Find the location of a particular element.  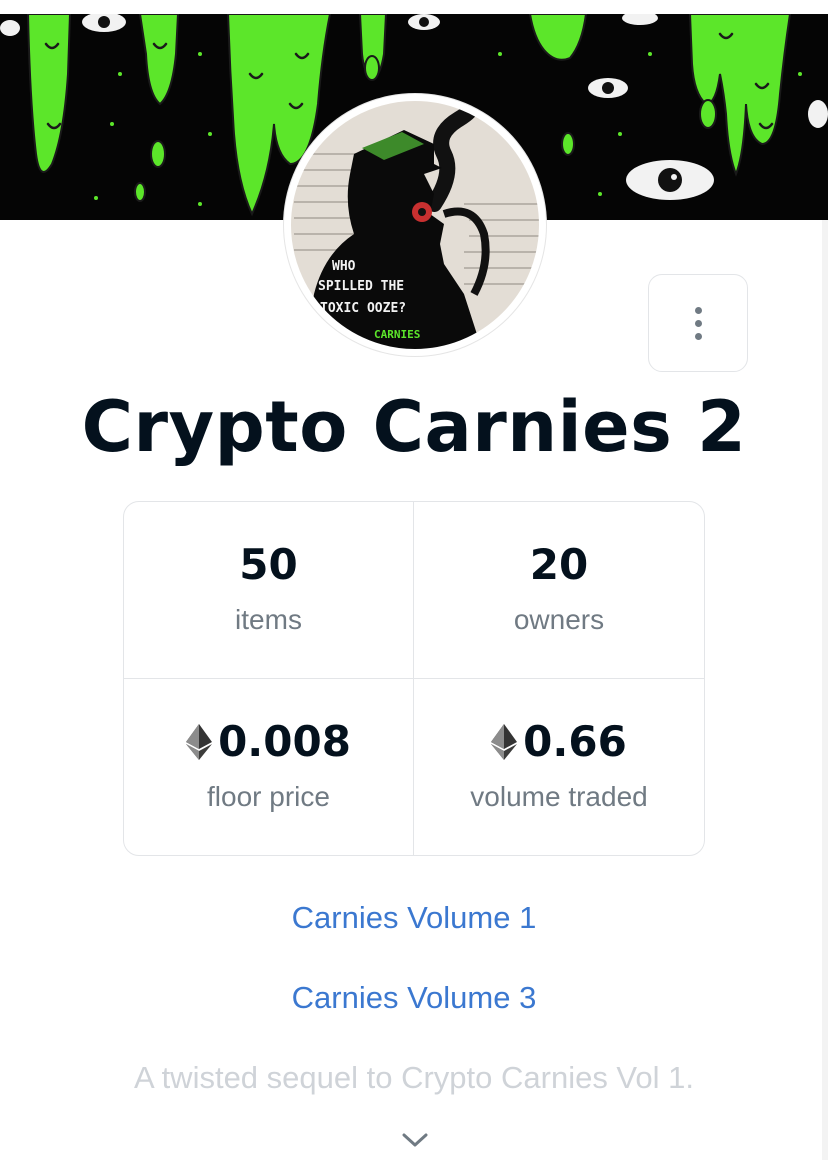

avatar-brand-text: CARNIES is located at coordinates (397, 334).